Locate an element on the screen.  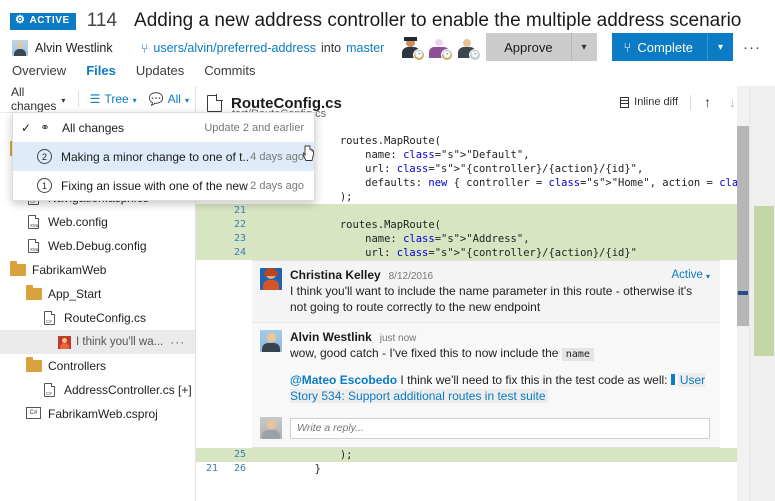
diff-line-text: name: class="s">"Address", is located at coordinates (397, 239).